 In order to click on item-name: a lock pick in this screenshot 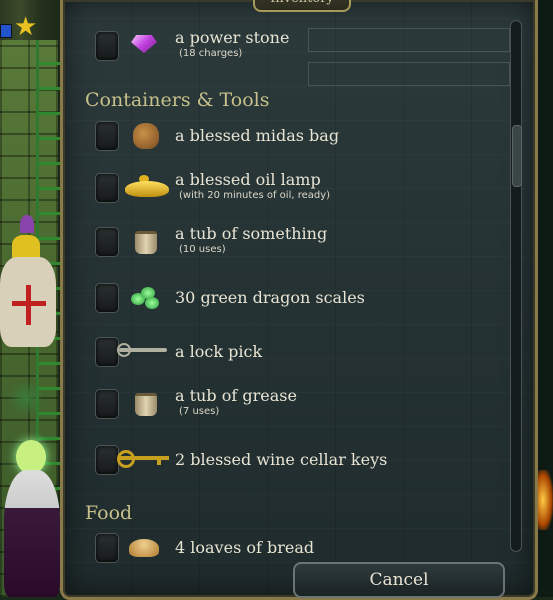, I will do `click(219, 351)`.